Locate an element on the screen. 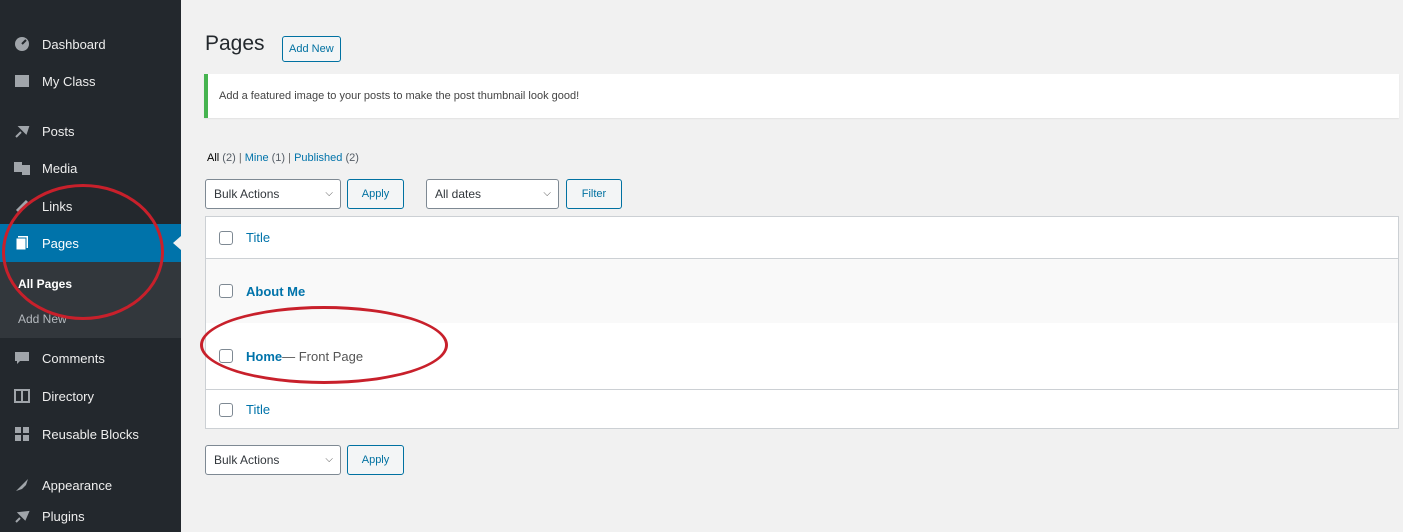  class-icon is located at coordinates (22, 81).